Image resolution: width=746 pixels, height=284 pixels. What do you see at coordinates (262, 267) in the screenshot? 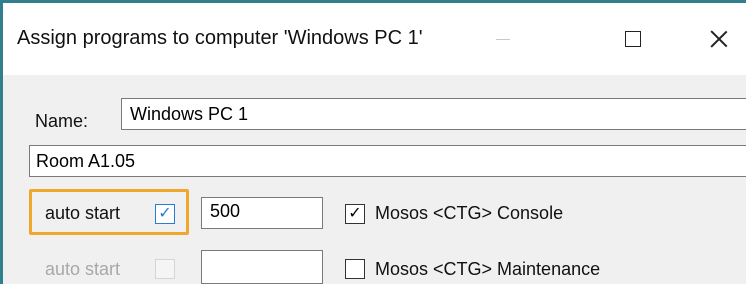
I see `auto-start-delay-field-maintenance` at bounding box center [262, 267].